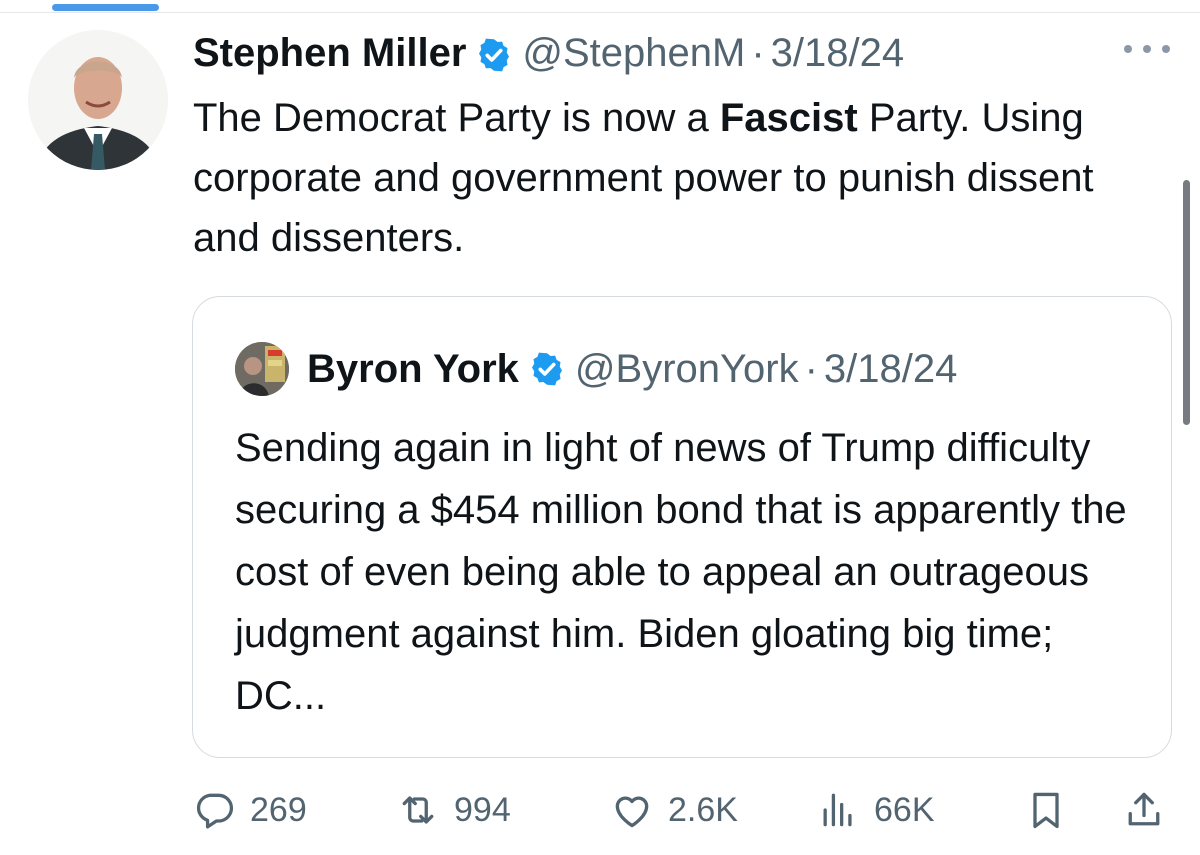 The height and width of the screenshot is (855, 1200). I want to click on author-name: Stephen Miller, so click(329, 53).